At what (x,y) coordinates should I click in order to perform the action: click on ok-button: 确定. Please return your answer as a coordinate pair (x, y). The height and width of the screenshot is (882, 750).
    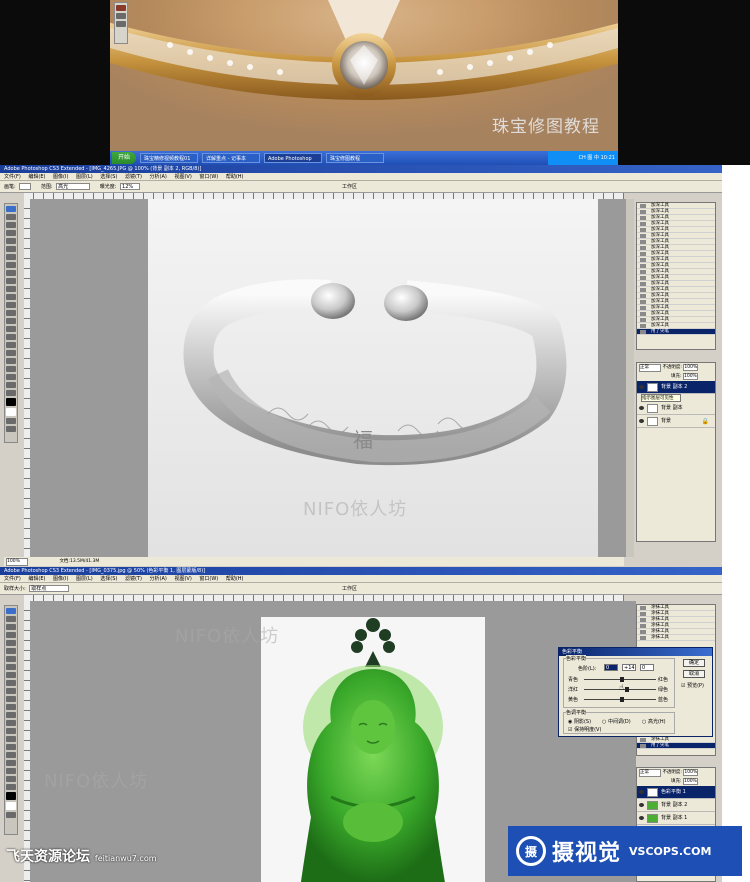
    Looking at the image, I should click on (694, 663).